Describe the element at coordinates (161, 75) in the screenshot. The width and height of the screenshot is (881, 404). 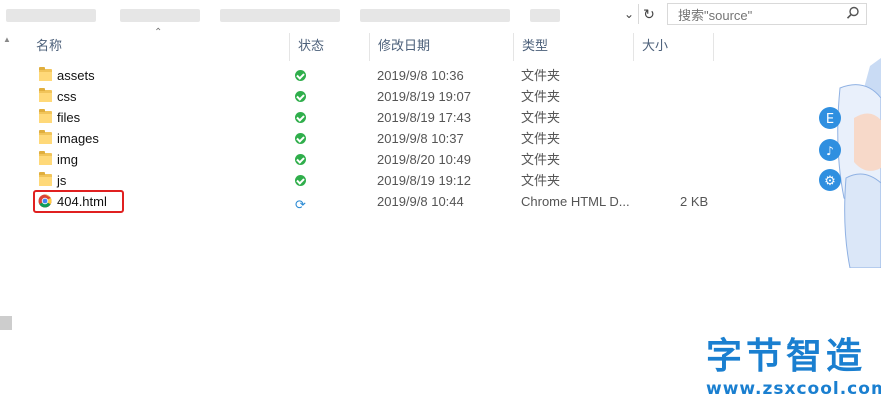
I see `file-name-cell: assets` at that location.